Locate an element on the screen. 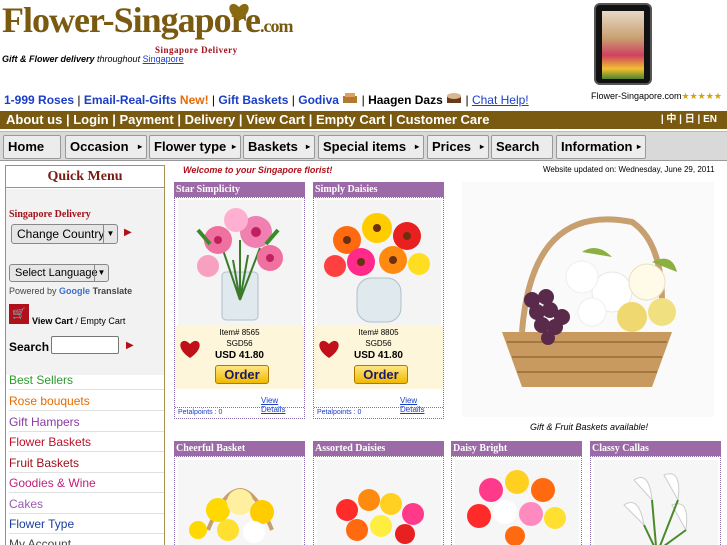 The height and width of the screenshot is (545, 727). tab-baskets: Baskets ▸ is located at coordinates (279, 147).